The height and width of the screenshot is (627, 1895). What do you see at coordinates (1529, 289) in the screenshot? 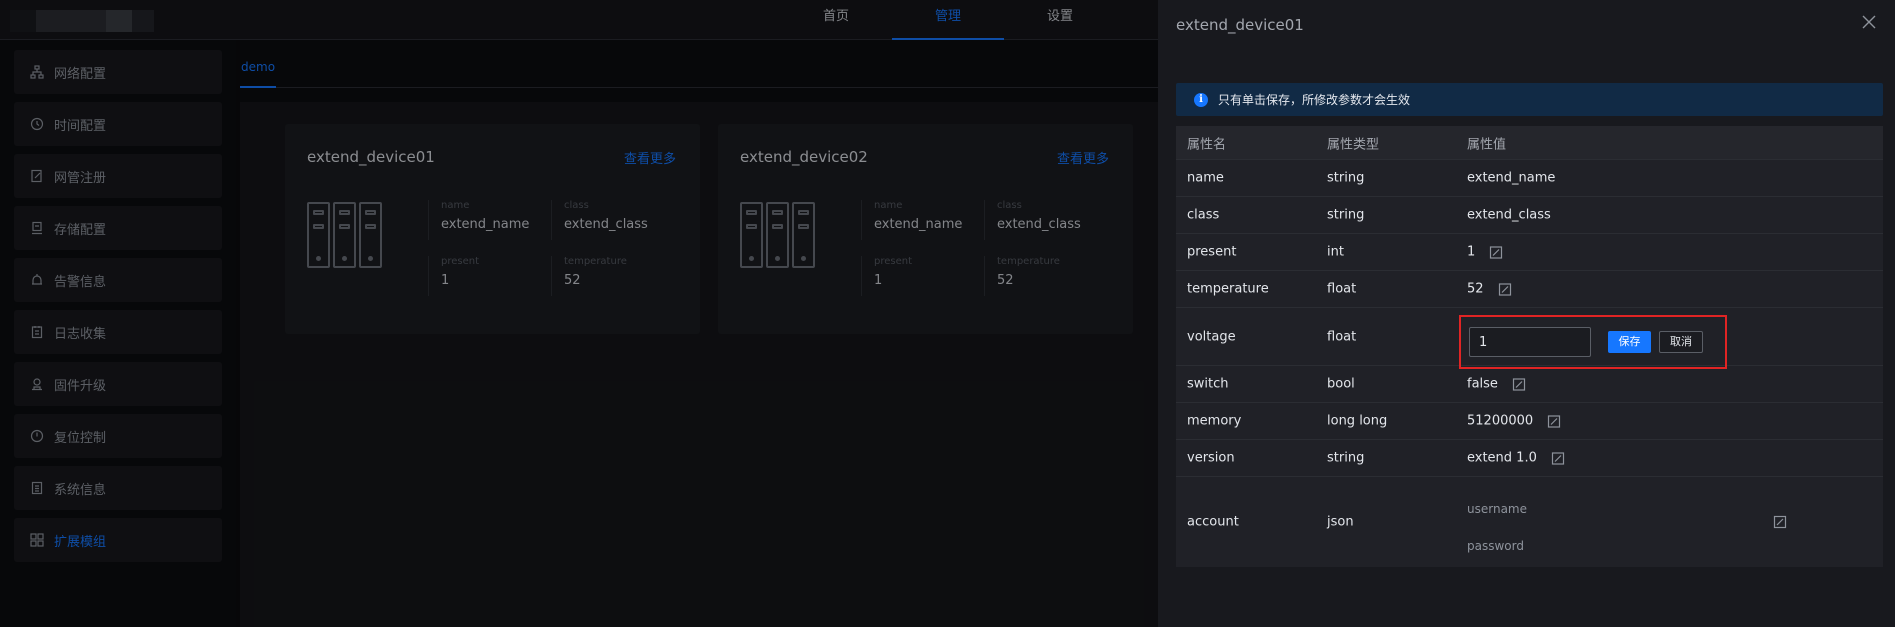
I see `table-row: temperature float 52` at bounding box center [1529, 289].